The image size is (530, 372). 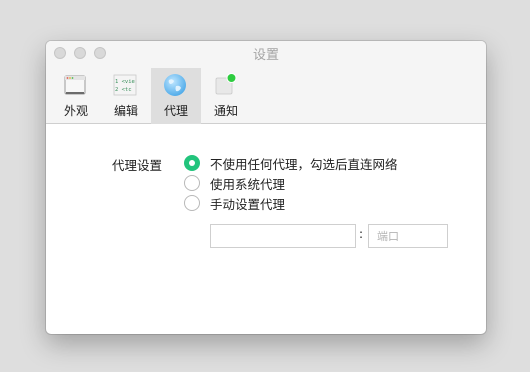 What do you see at coordinates (125, 111) in the screenshot?
I see `tab-editor-label: 编辑` at bounding box center [125, 111].